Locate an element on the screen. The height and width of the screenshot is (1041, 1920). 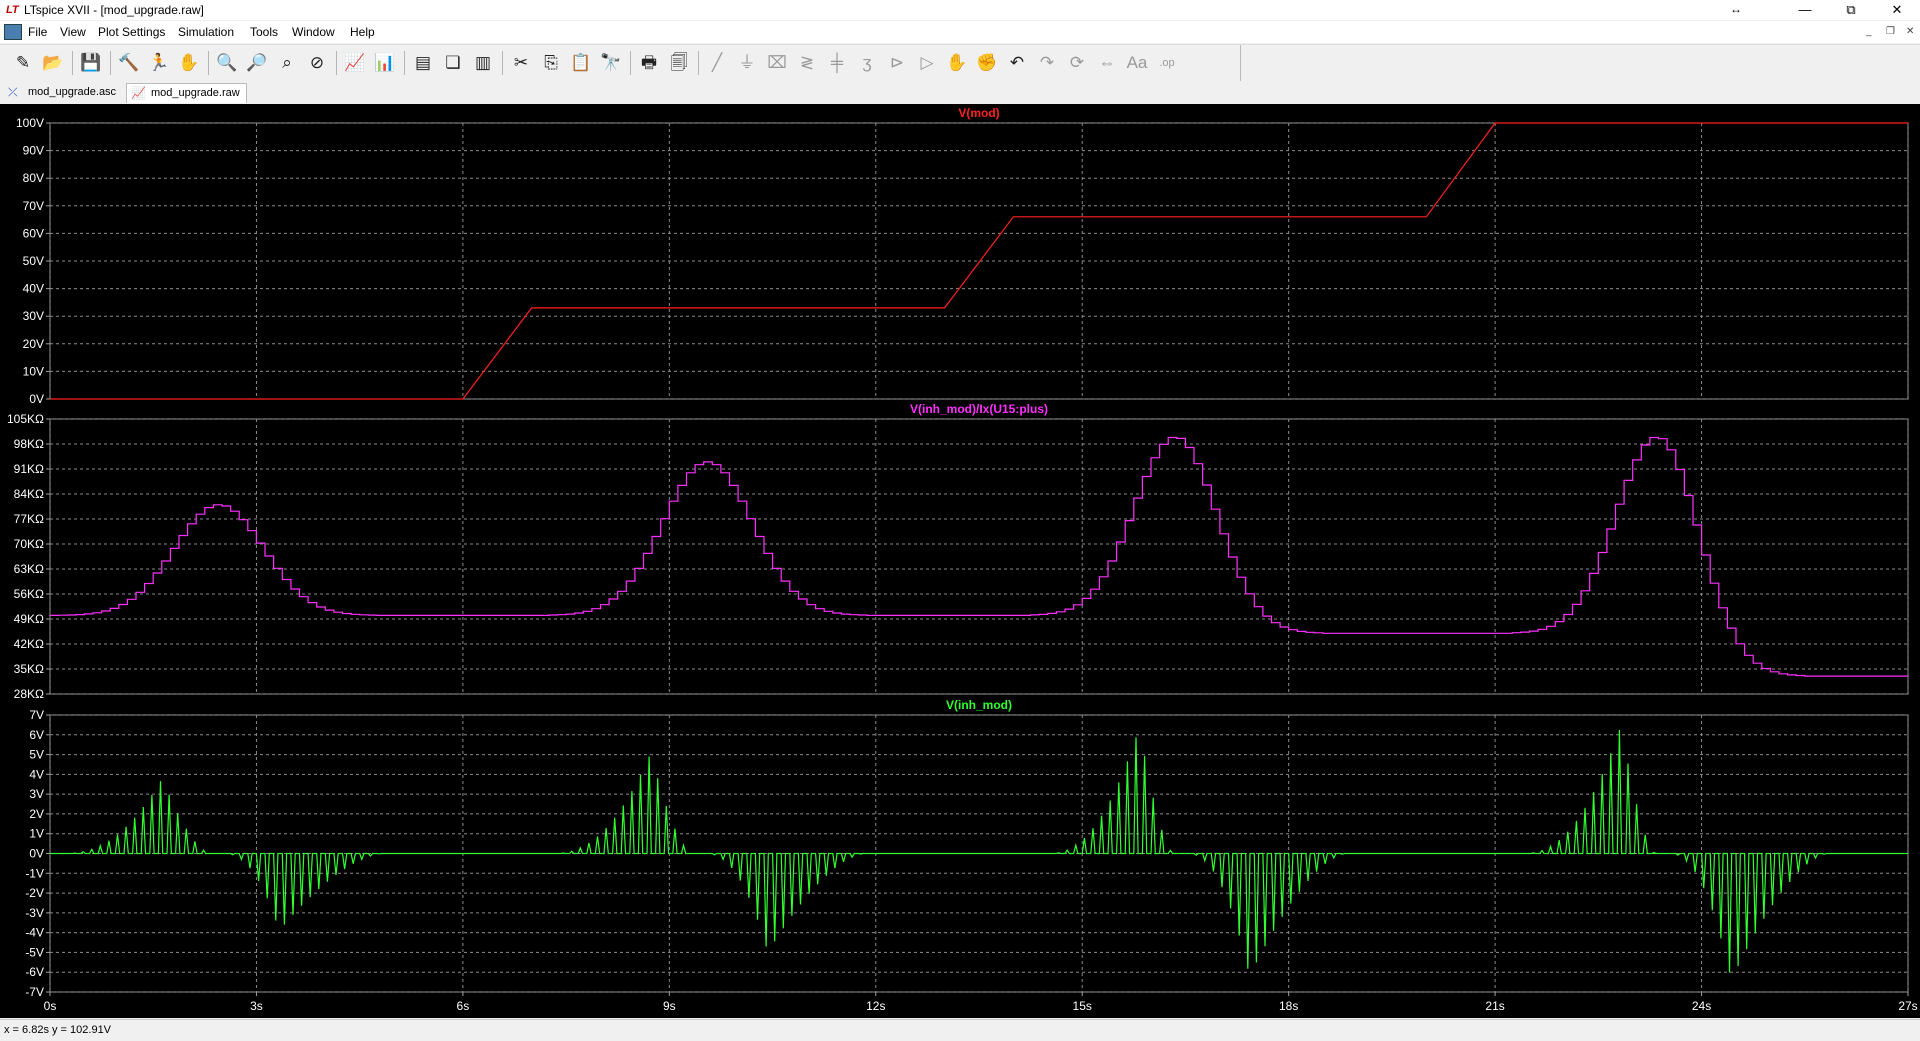
drag-icon: ✊ is located at coordinates (987, 63).